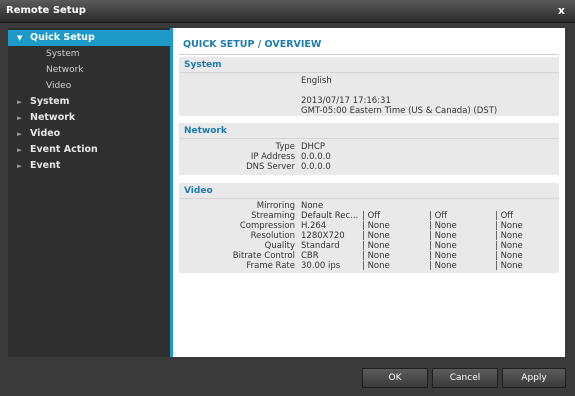  I want to click on expanded-arrow-icon: ▼, so click(20, 38).